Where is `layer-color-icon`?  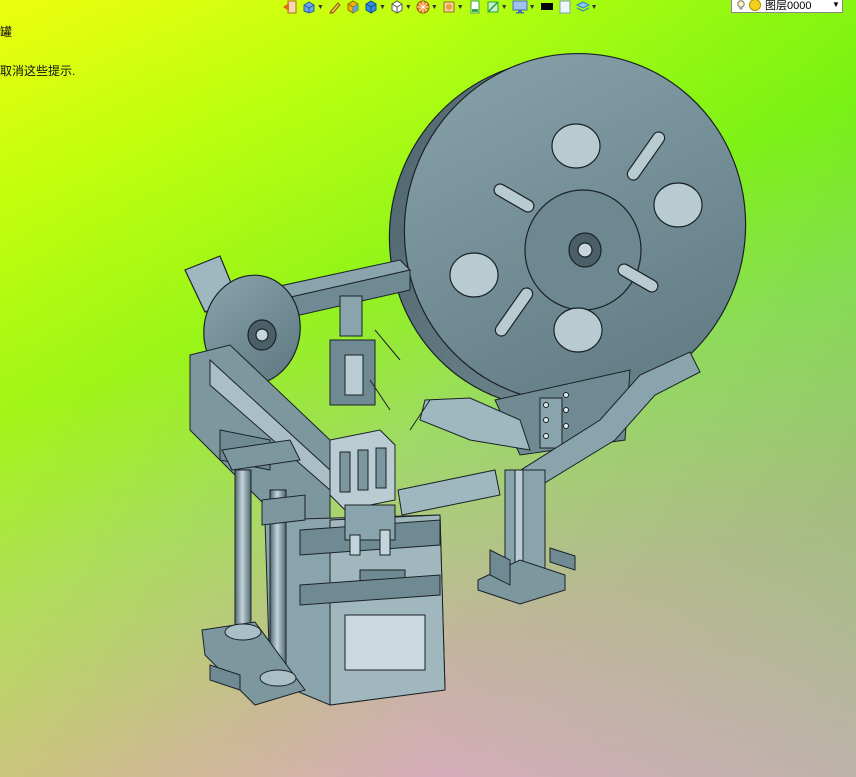
layer-color-icon is located at coordinates (755, 5).